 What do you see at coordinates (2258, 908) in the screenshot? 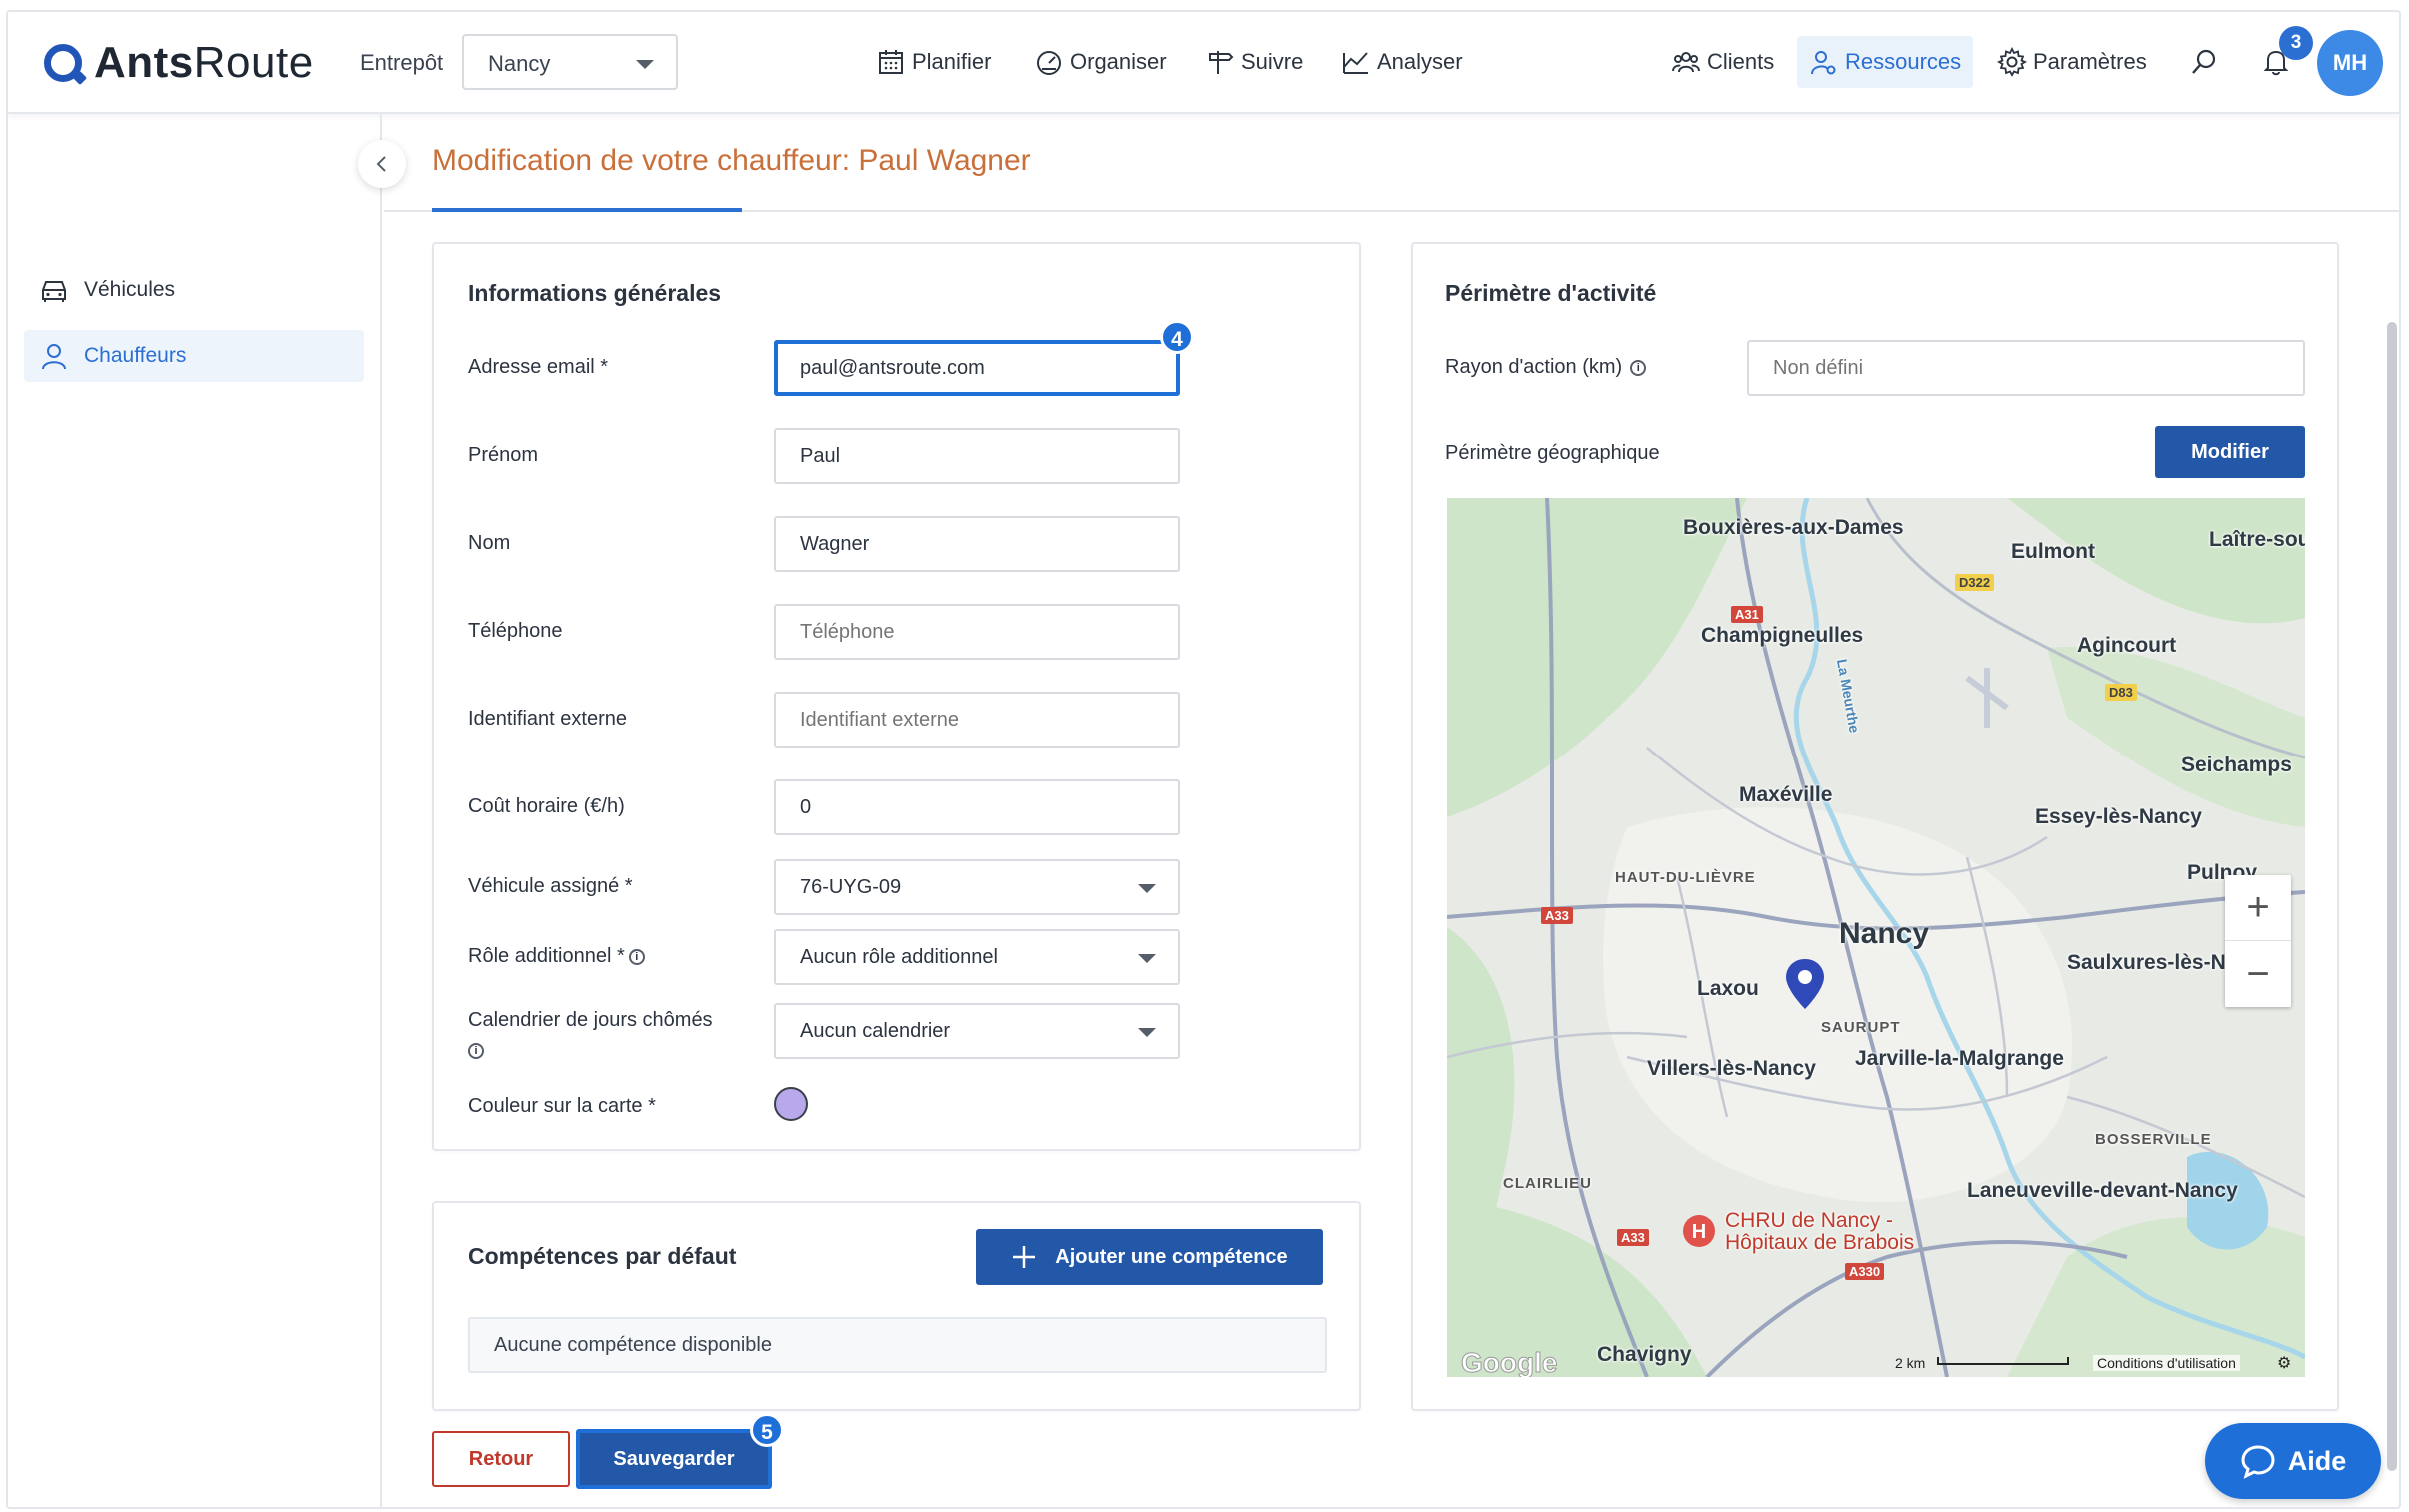
I see `zoom-in-button: +` at bounding box center [2258, 908].